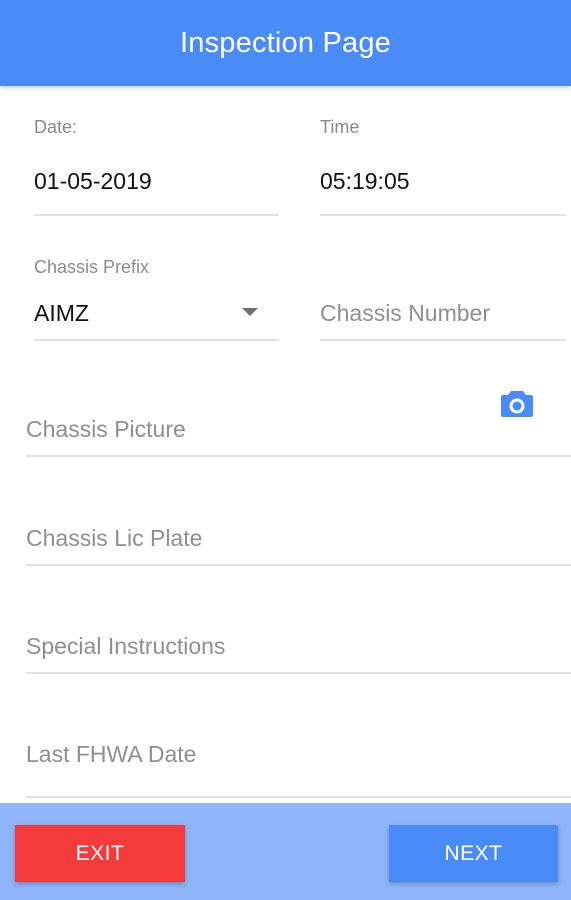 The image size is (571, 900). What do you see at coordinates (443, 215) in the screenshot?
I see `time-underline` at bounding box center [443, 215].